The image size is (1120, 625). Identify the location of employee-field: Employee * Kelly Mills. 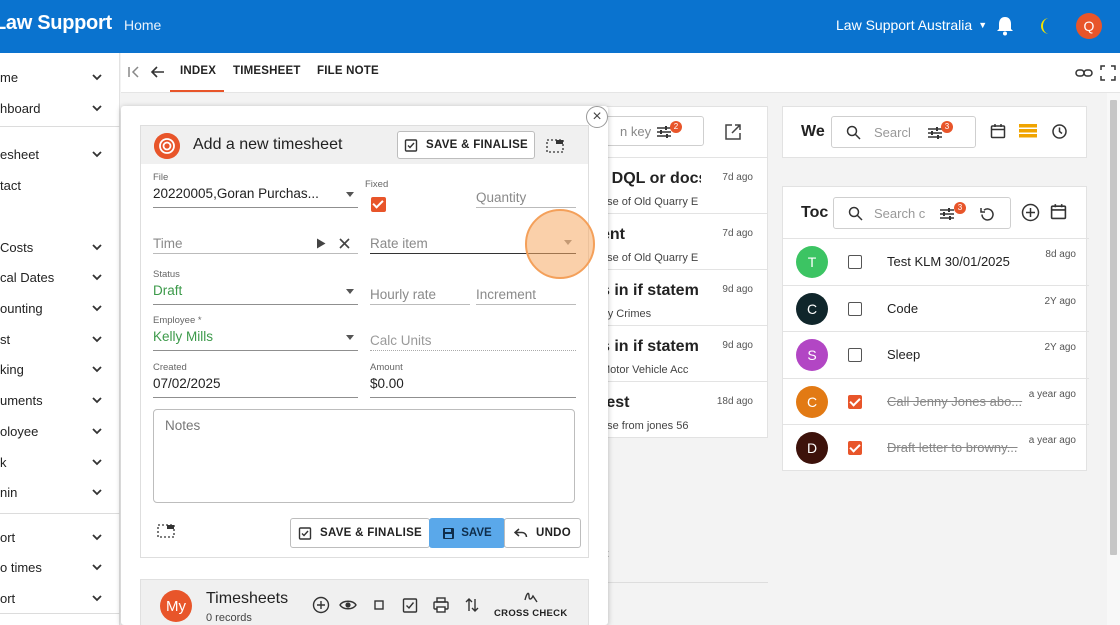
(255, 333).